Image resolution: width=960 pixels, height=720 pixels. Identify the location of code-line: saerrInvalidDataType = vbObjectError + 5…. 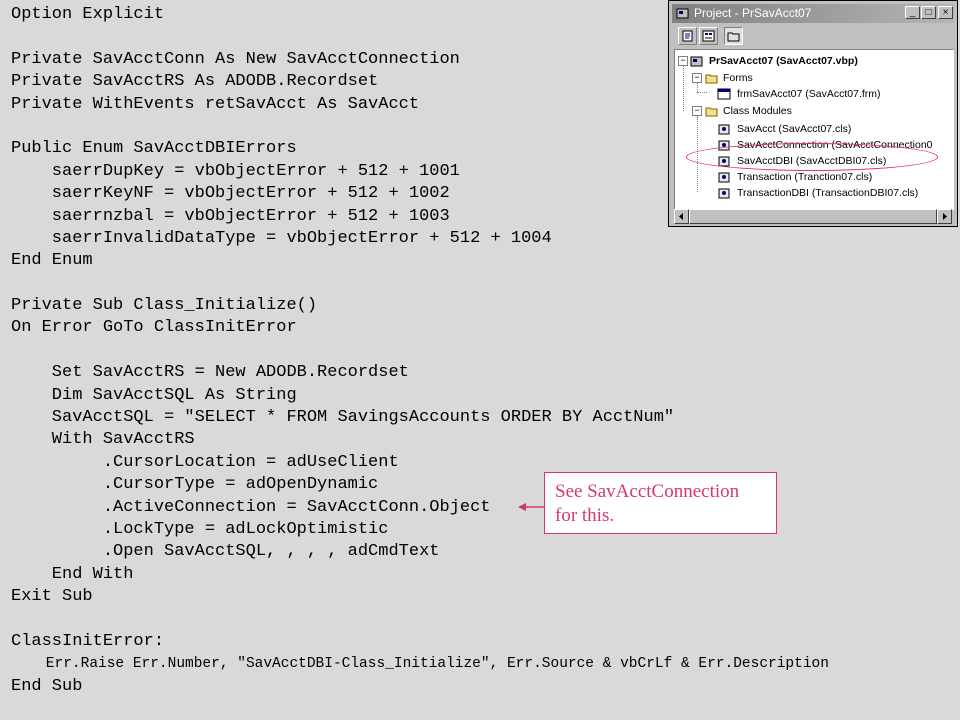
(281, 238).